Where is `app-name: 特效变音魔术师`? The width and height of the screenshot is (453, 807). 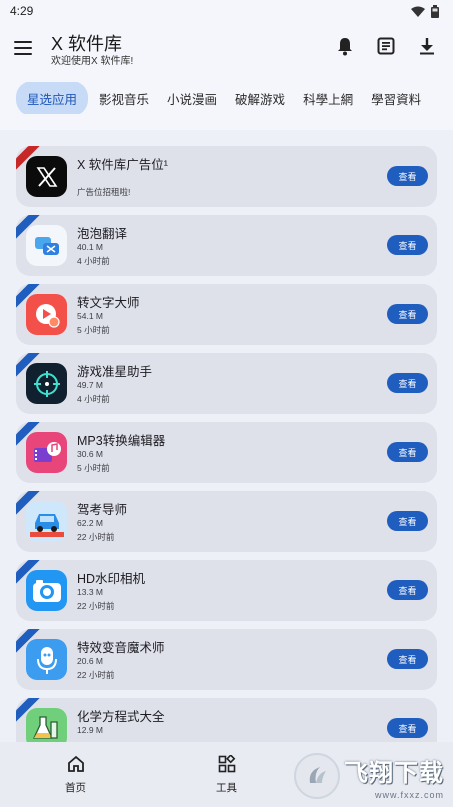
app-name: 特效变音魔术师 is located at coordinates (121, 648).